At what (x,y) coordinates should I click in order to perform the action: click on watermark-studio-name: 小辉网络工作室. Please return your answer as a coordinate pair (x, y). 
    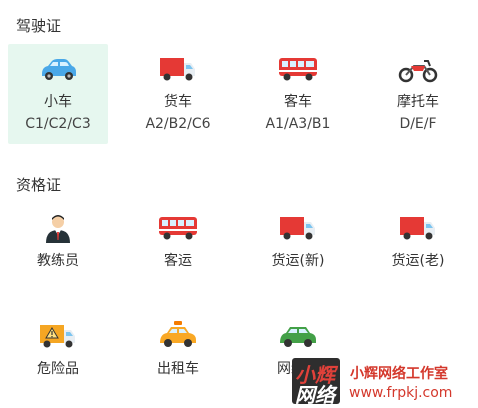
    Looking at the image, I should click on (399, 374).